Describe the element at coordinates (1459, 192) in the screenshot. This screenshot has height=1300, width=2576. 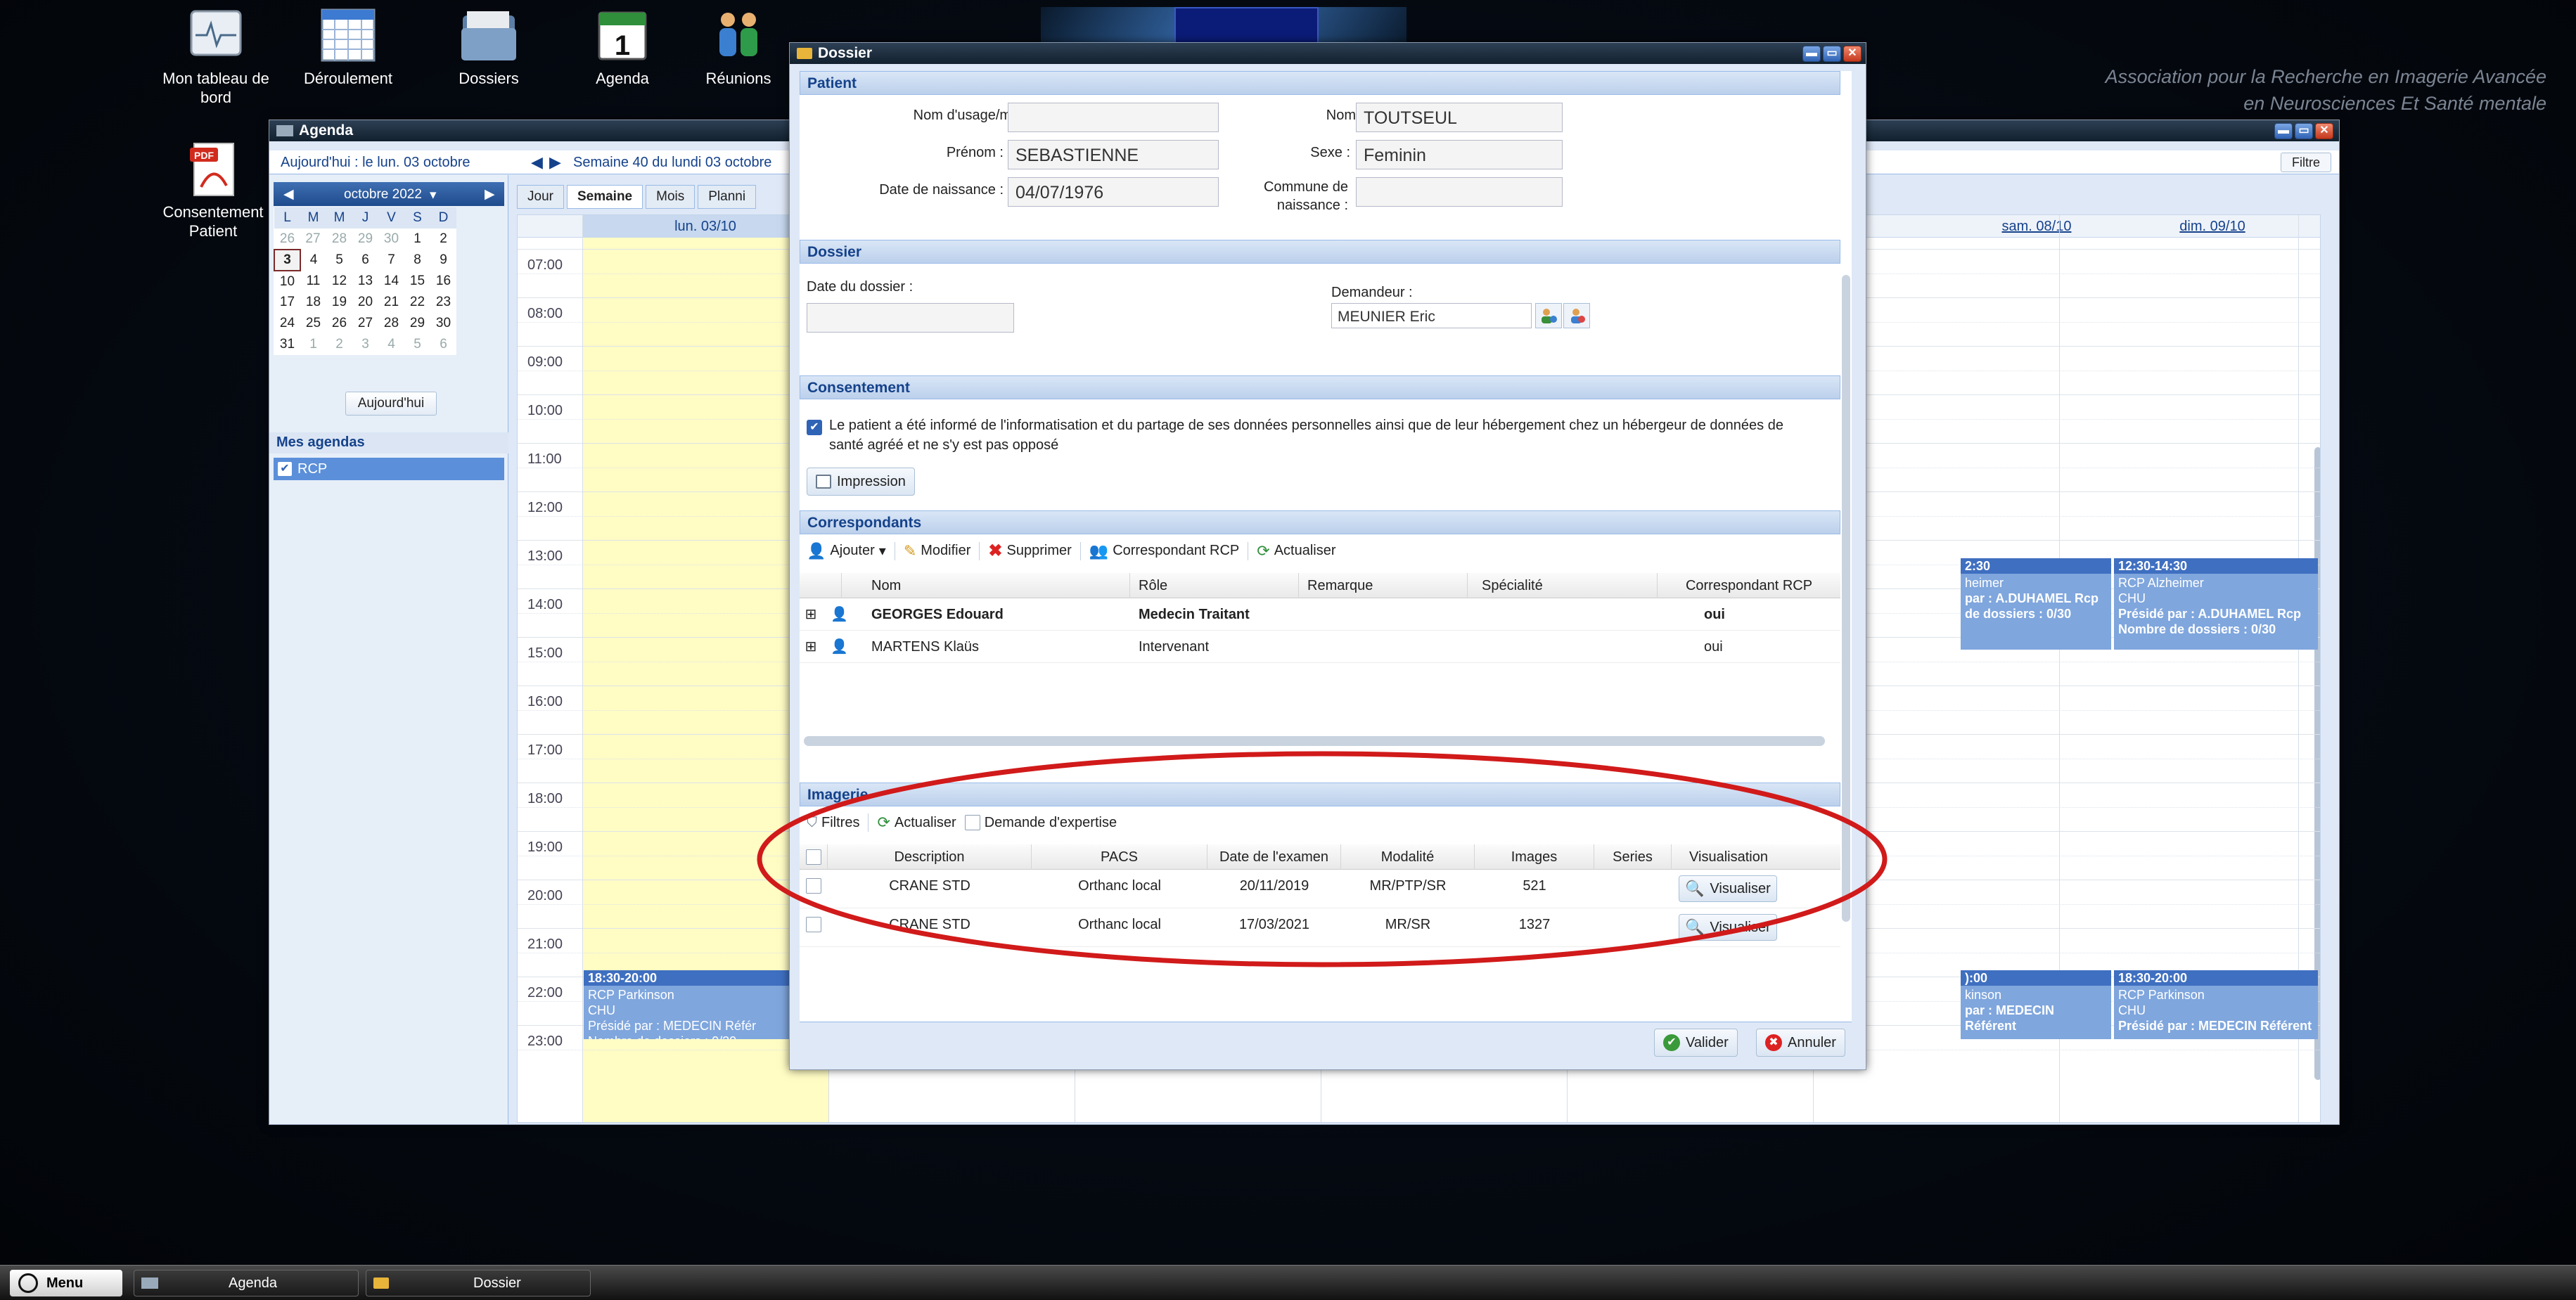
I see `commune-field` at that location.